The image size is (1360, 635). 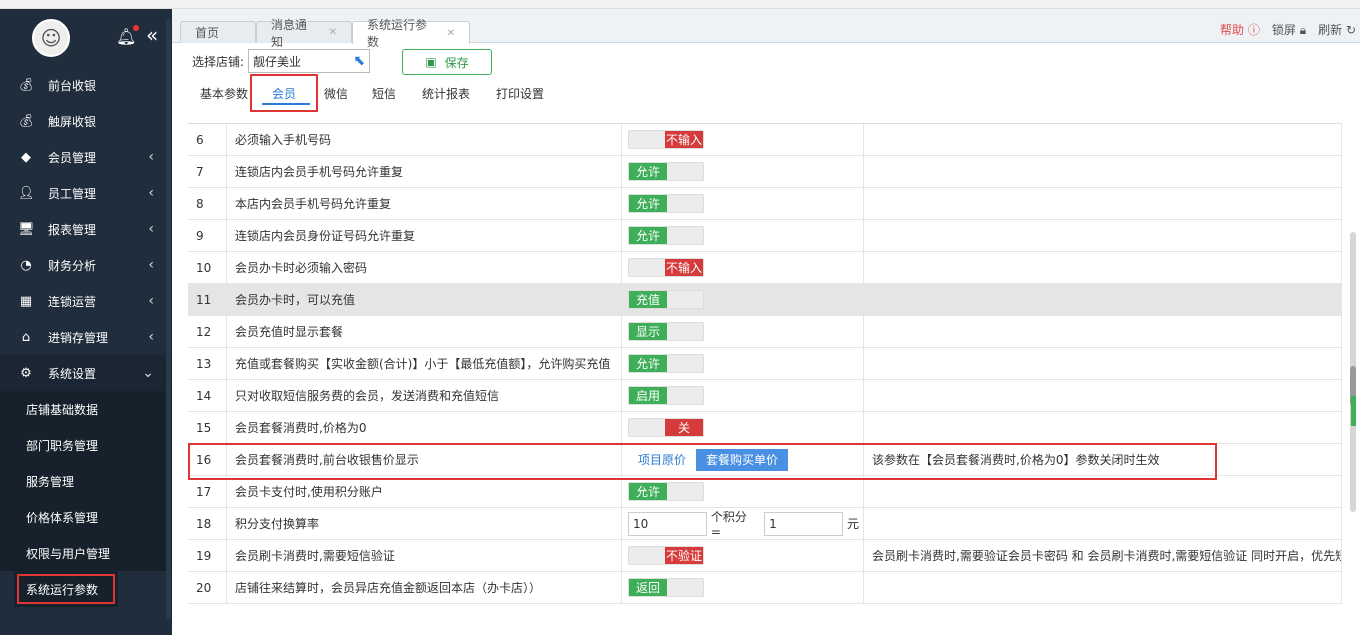 I want to click on param-value: 启用, so click(x=742, y=395).